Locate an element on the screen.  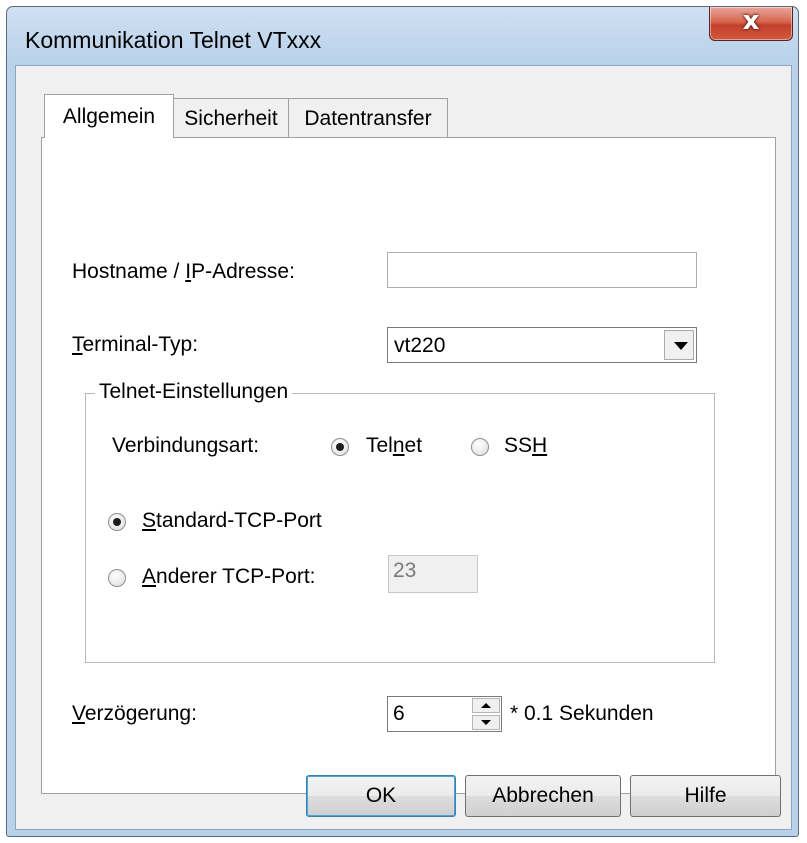
title-bar: Kommunikation Telnet VTxxx x is located at coordinates (402, 35).